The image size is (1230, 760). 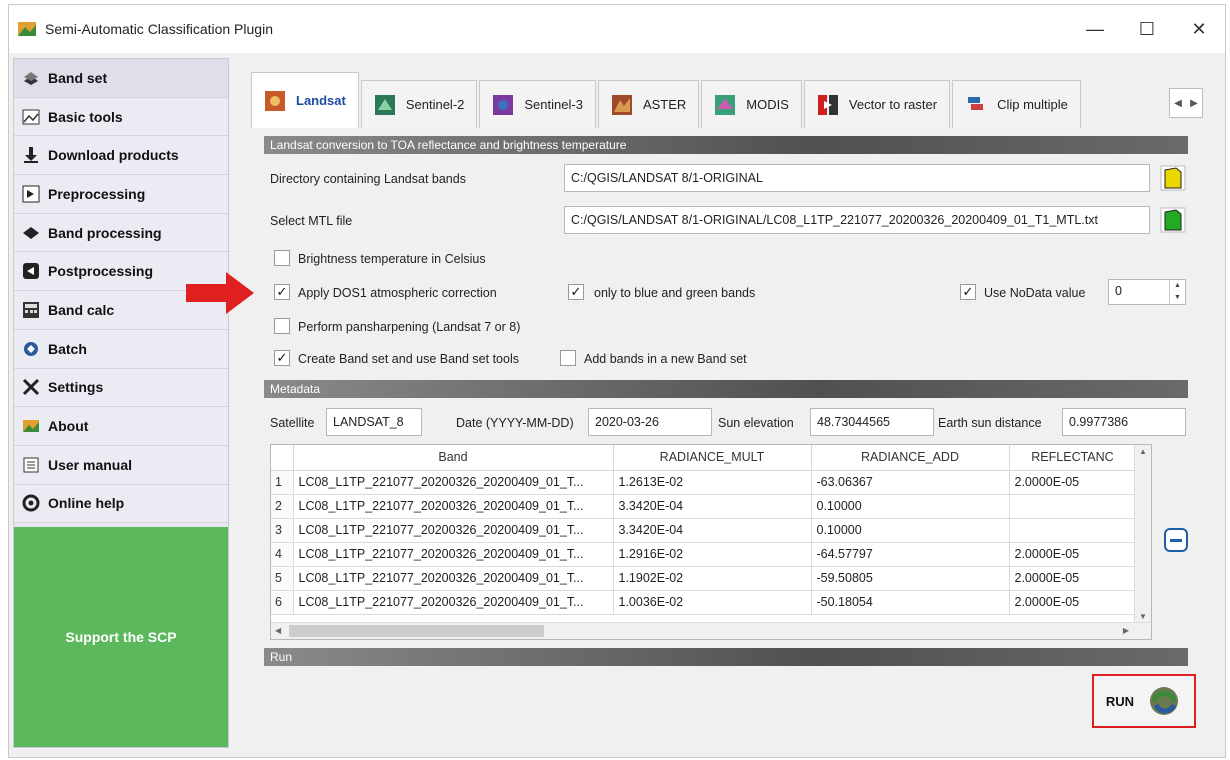 I want to click on tab-label: Sentinel-3, so click(x=553, y=104).